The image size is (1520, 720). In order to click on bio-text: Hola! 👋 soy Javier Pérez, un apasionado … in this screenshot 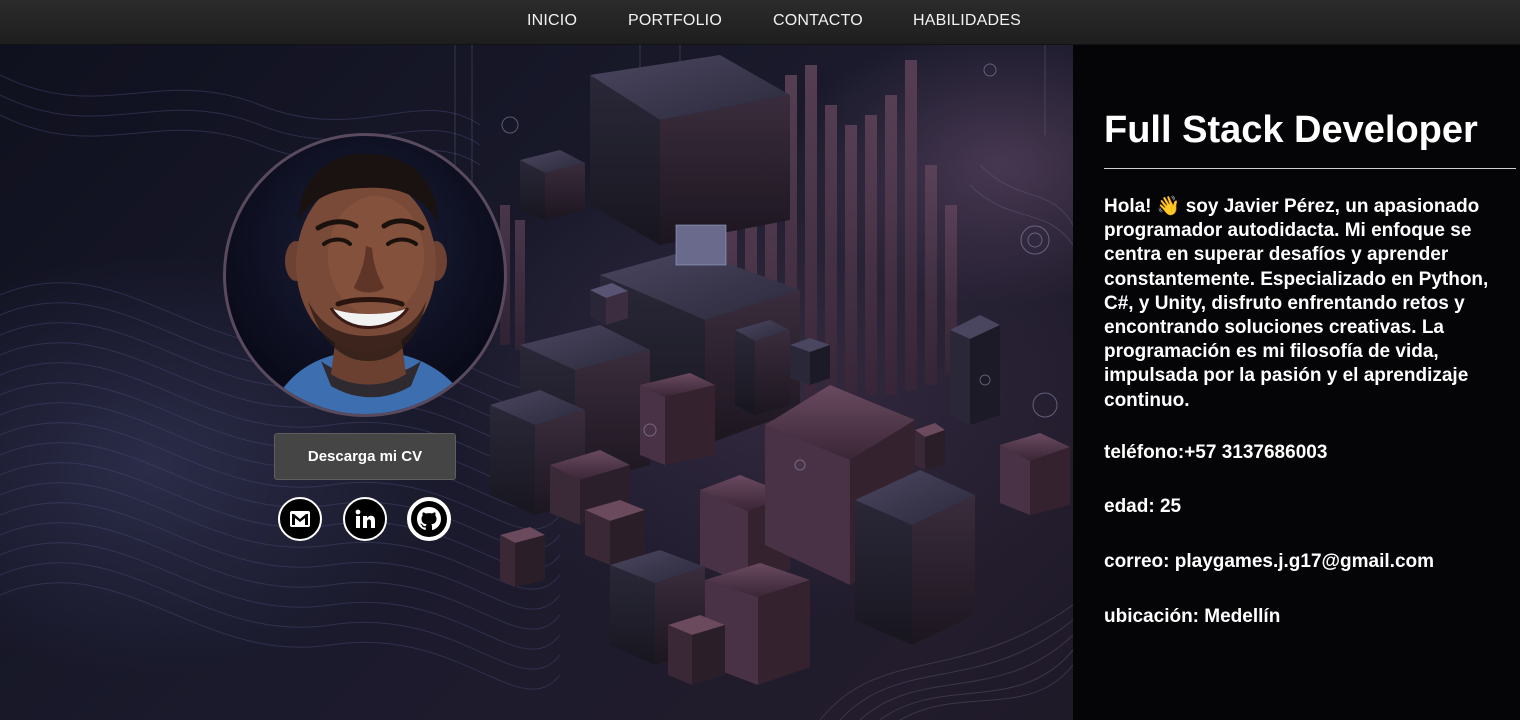, I will do `click(1296, 303)`.